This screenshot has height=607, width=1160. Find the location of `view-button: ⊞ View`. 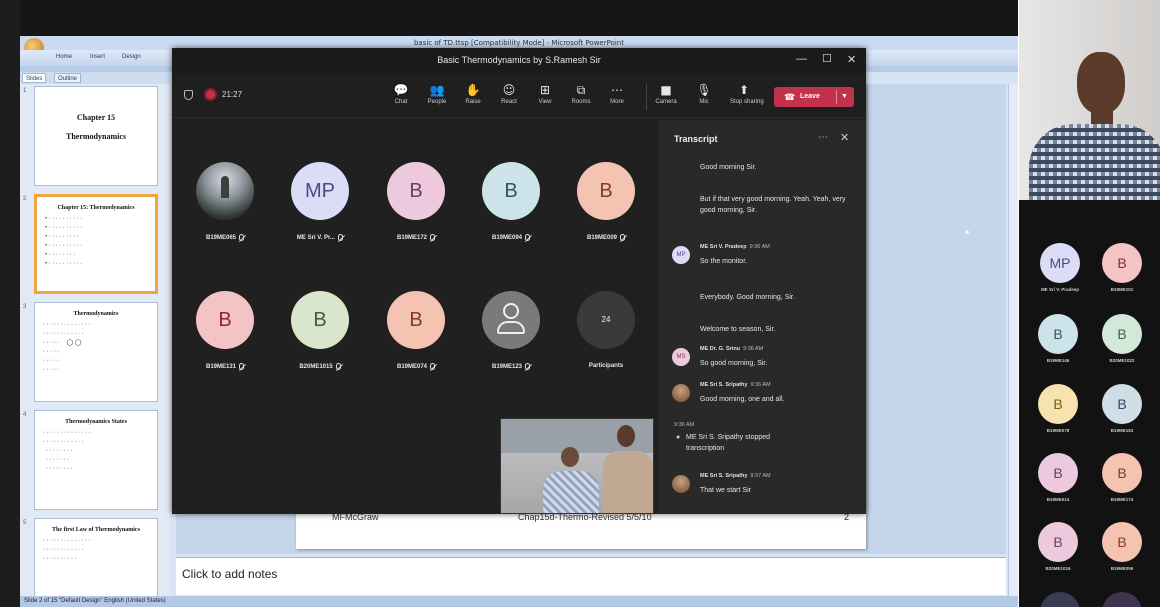

view-button: ⊞ View is located at coordinates (545, 93).